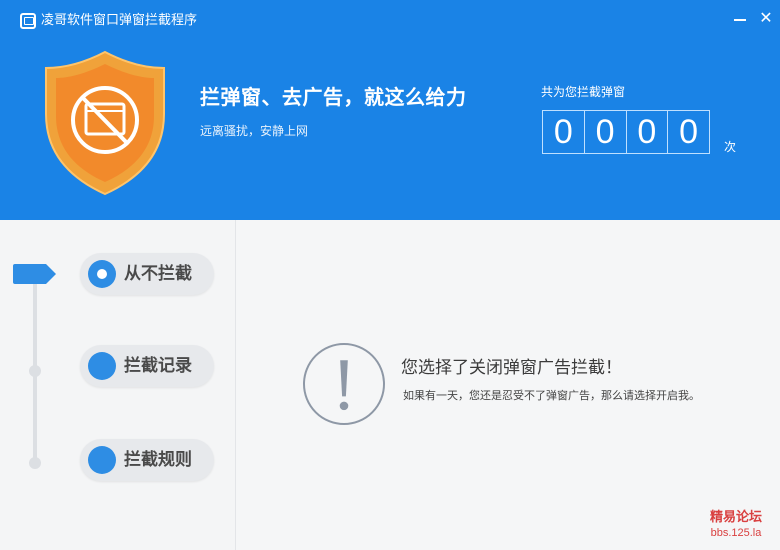 The width and height of the screenshot is (780, 550). I want to click on nav-item-label: 拦截规则, so click(158, 460).